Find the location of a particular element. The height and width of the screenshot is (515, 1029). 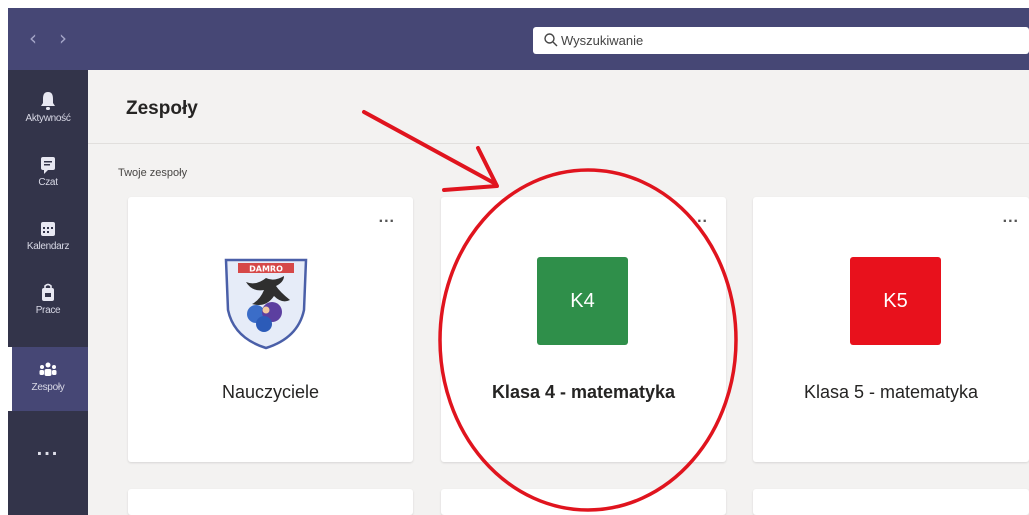

rail-item-calendar: Kalendarz is located at coordinates (48, 238).